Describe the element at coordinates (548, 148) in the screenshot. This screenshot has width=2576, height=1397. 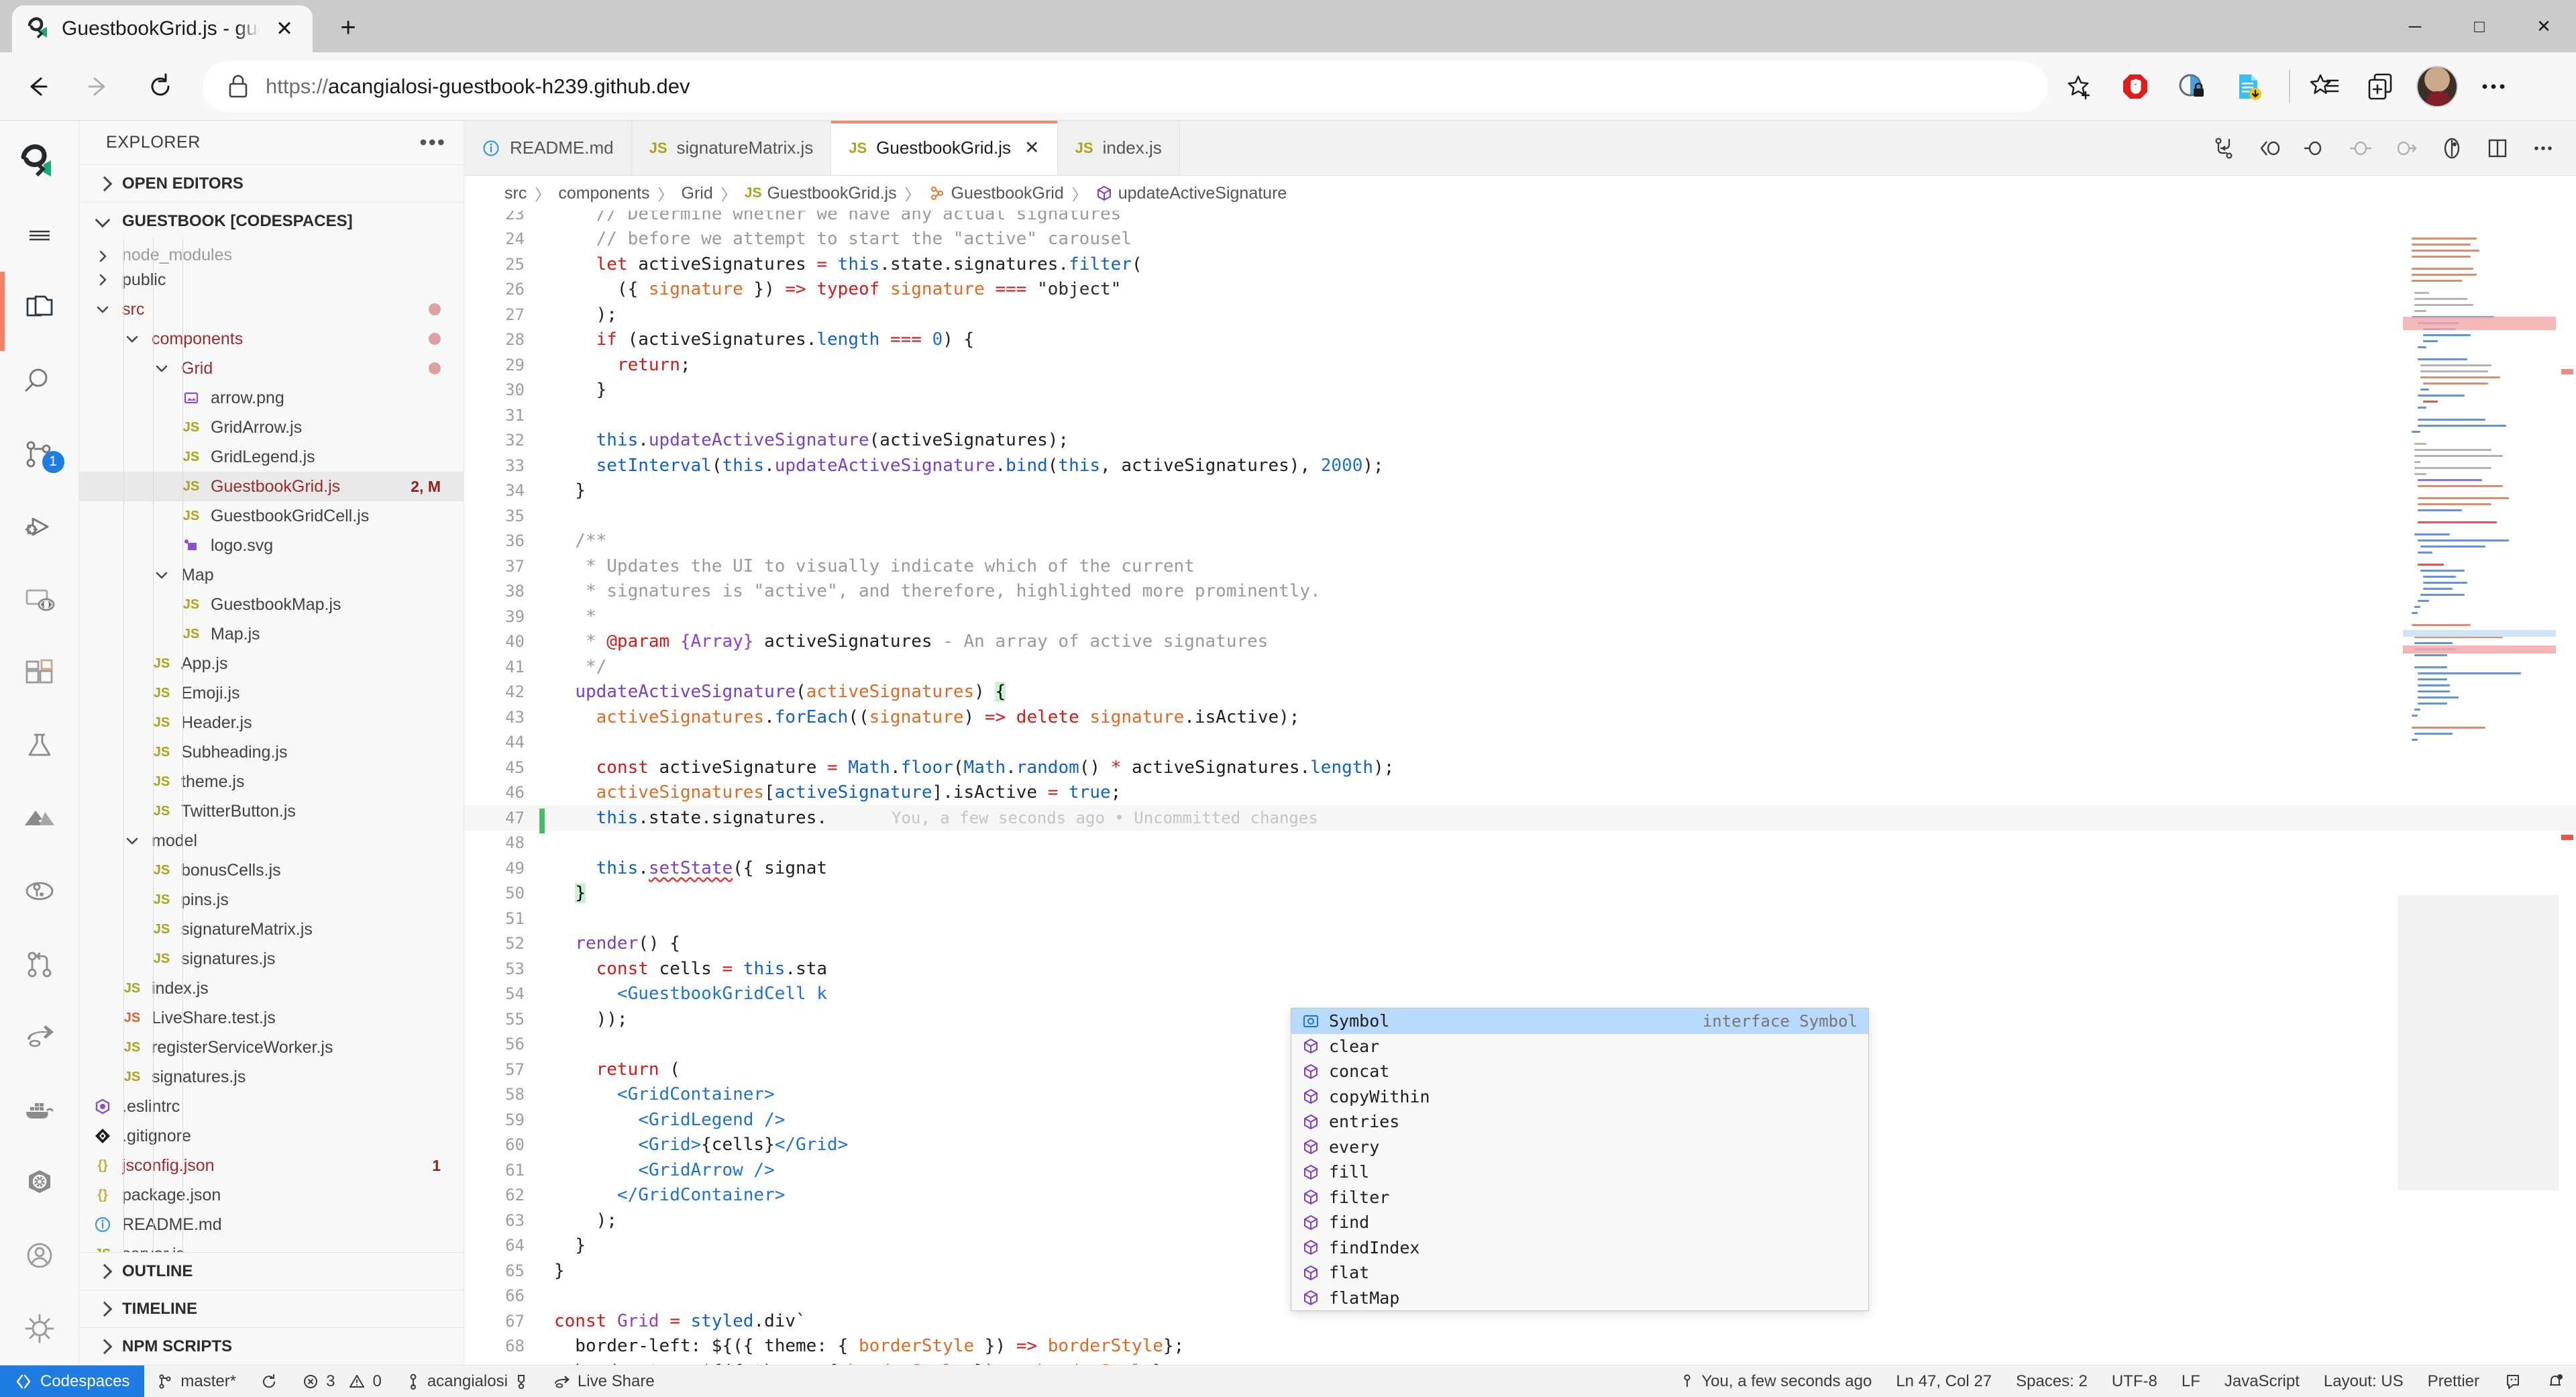
I see `tab-readme-md: README.md` at that location.